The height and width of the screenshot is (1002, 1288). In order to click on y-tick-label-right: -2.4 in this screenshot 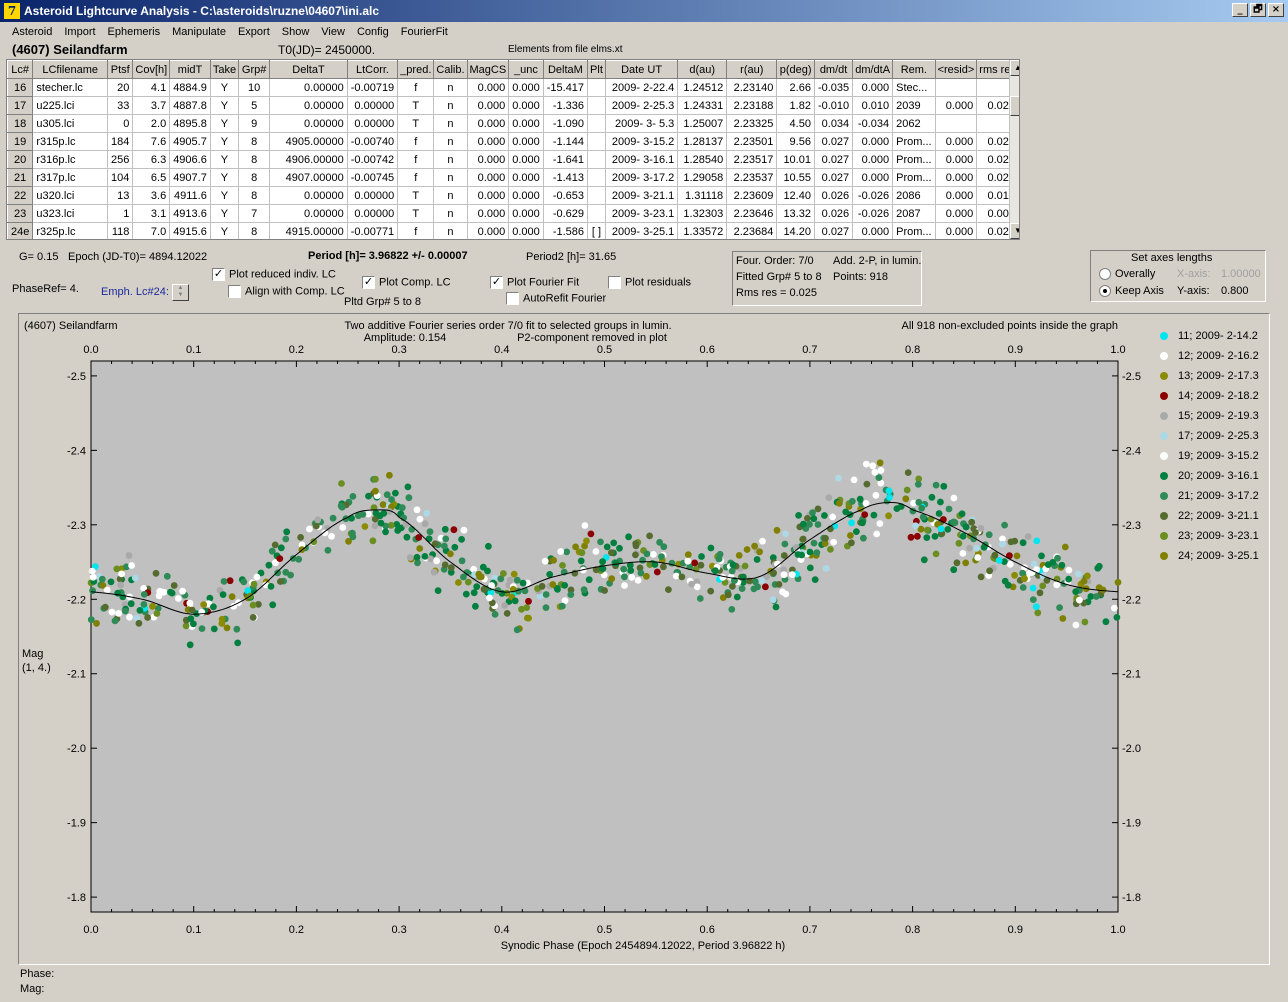, I will do `click(1131, 451)`.